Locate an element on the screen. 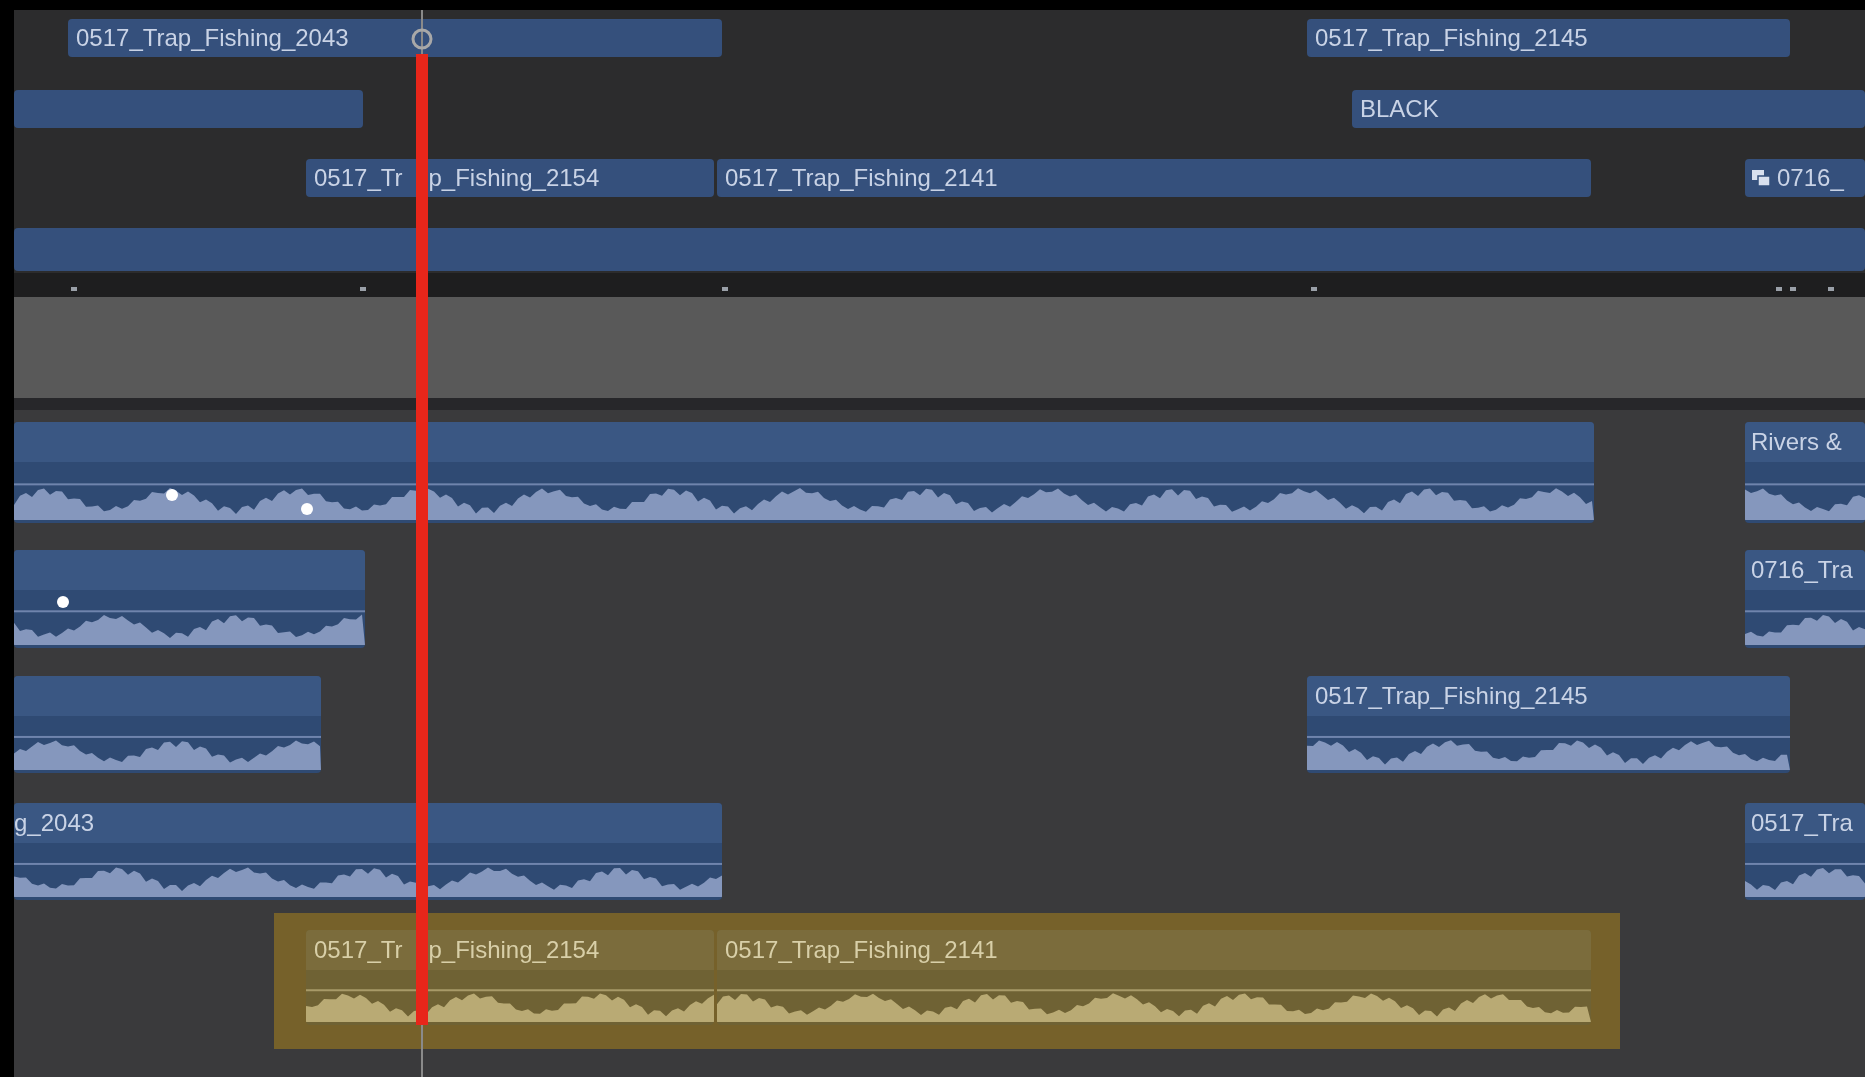 This screenshot has width=1865, height=1077. compound-clip-icon is located at coordinates (1761, 178).